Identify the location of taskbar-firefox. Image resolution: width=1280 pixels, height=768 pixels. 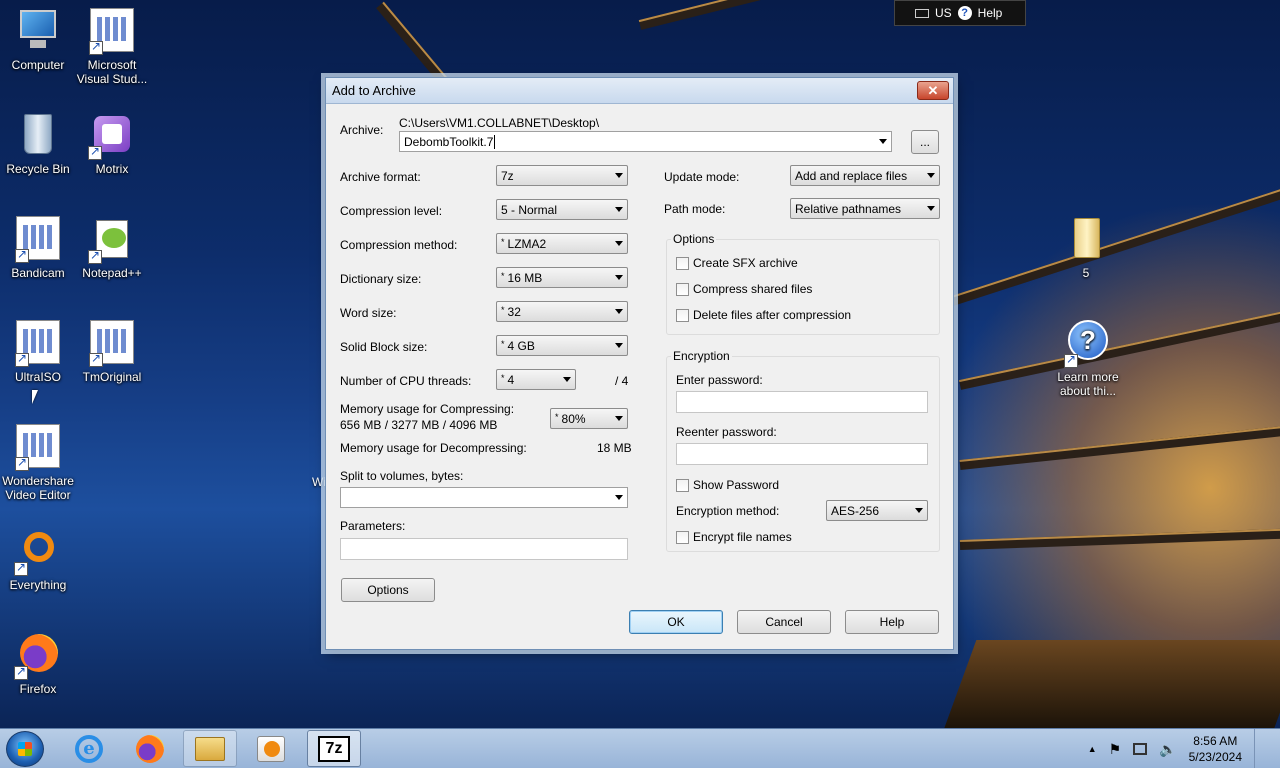
(150, 748).